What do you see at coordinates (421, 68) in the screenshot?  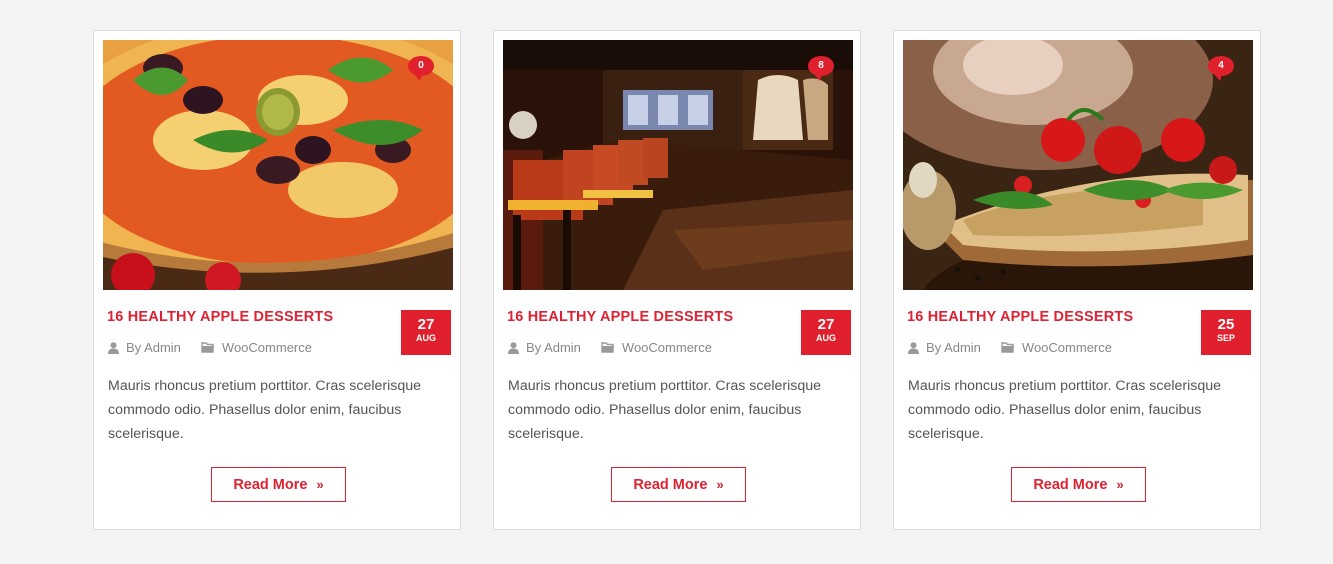 I see `comment-count-badge: 0` at bounding box center [421, 68].